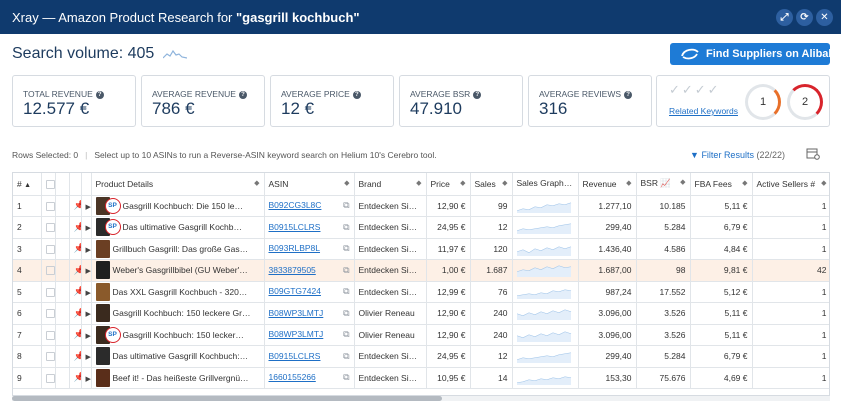 The height and width of the screenshot is (407, 841). What do you see at coordinates (663, 184) in the screenshot?
I see `col-header-bsr: BSR 📈 ◆` at bounding box center [663, 184].